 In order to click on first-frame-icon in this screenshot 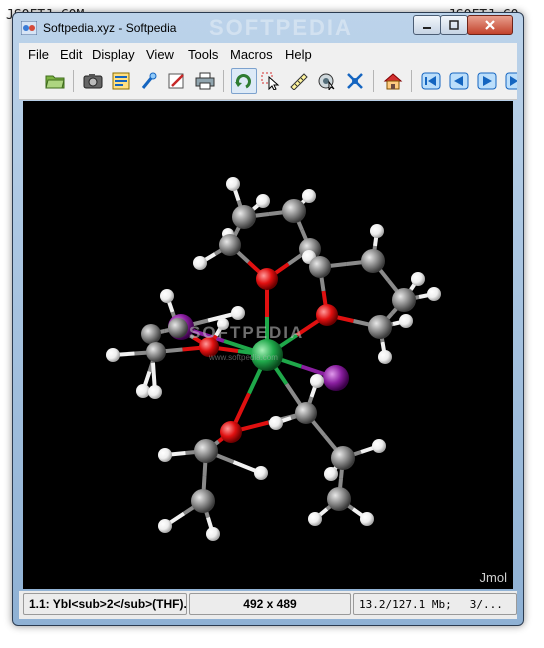, I will do `click(431, 81)`.